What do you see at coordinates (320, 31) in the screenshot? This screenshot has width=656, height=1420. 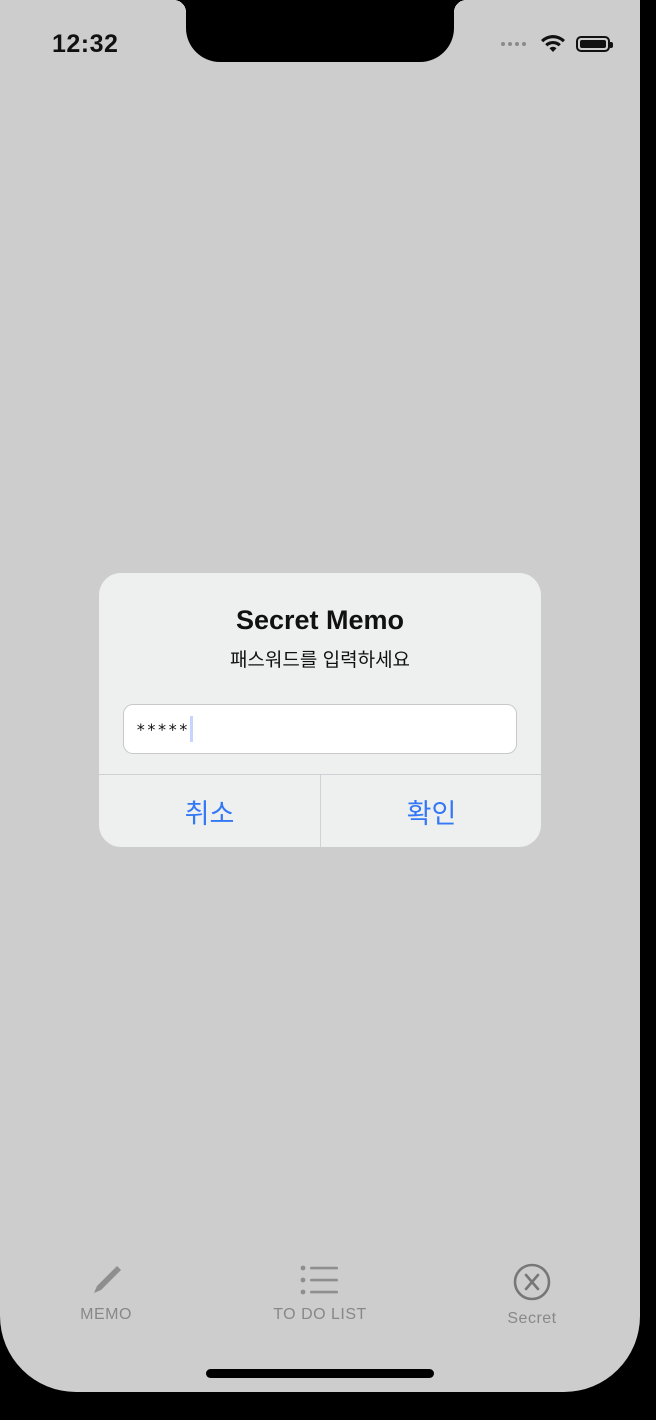 I see `notch` at bounding box center [320, 31].